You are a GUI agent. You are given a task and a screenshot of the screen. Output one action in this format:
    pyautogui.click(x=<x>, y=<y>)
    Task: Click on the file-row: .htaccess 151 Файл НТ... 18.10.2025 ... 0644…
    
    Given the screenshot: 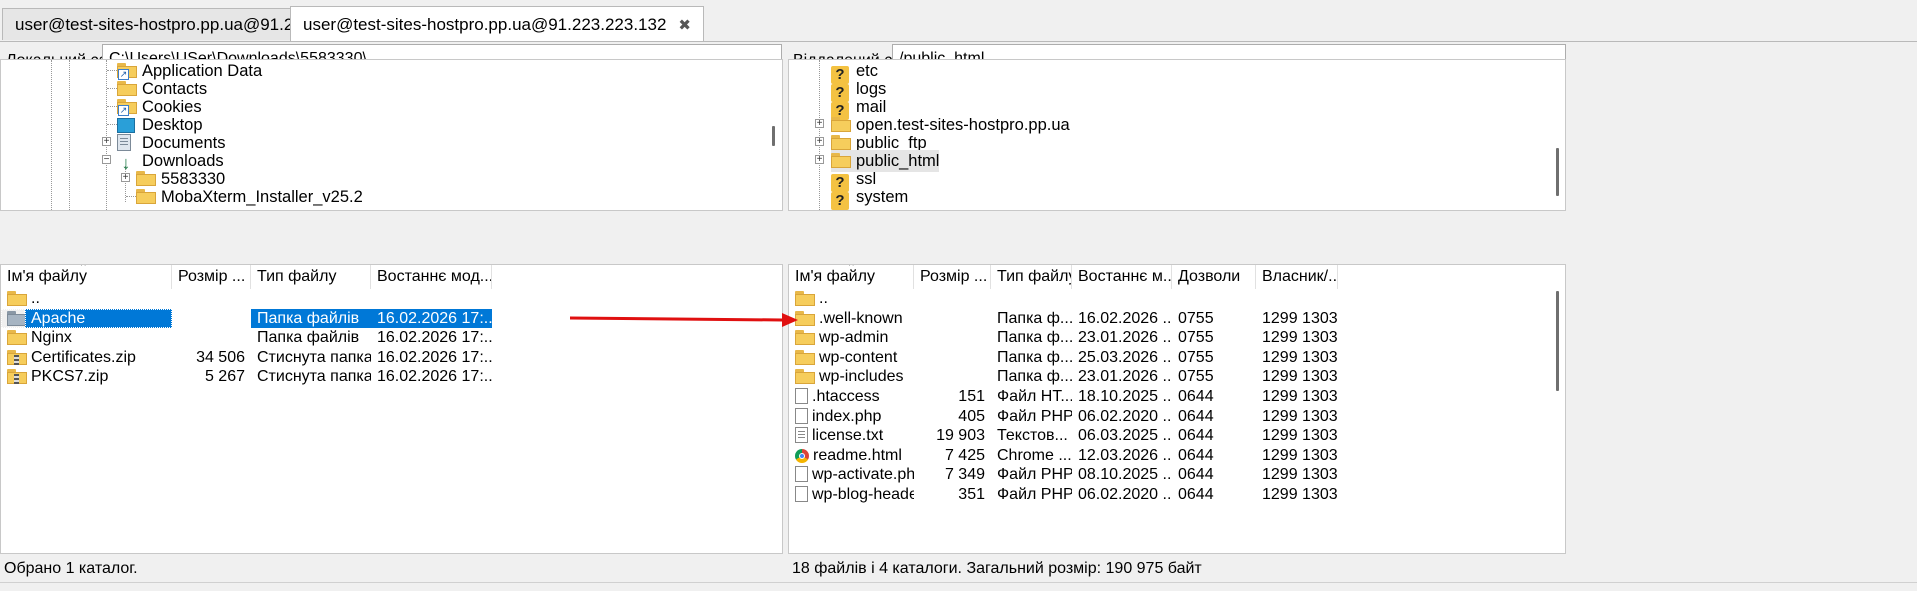 What is the action you would take?
    pyautogui.click(x=1063, y=397)
    